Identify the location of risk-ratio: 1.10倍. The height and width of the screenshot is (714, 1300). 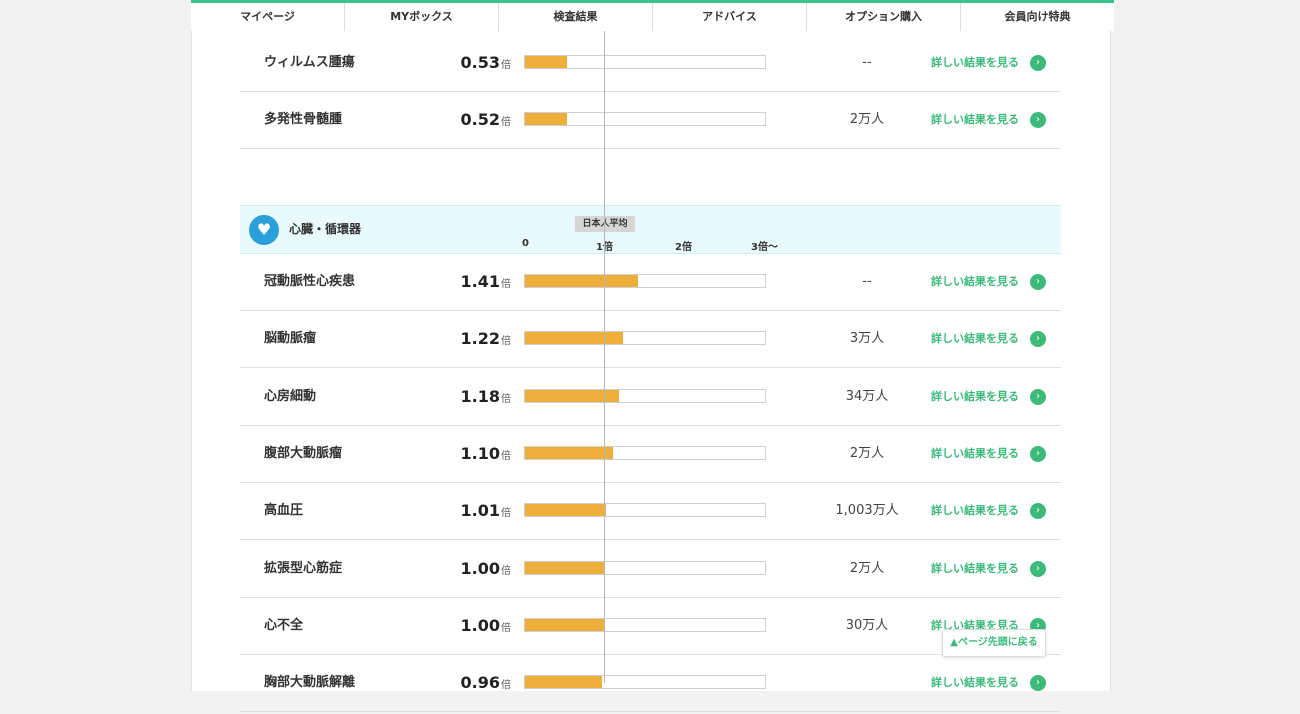
(486, 455).